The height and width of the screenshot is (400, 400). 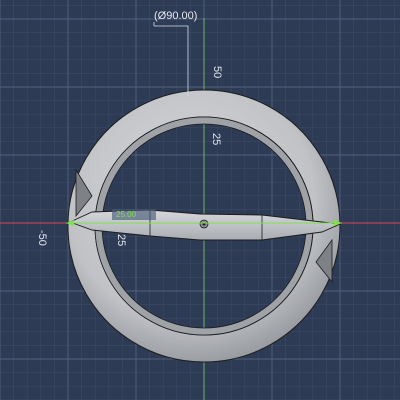 What do you see at coordinates (175, 16) in the screenshot?
I see `diameter-label: (Ø90.00)` at bounding box center [175, 16].